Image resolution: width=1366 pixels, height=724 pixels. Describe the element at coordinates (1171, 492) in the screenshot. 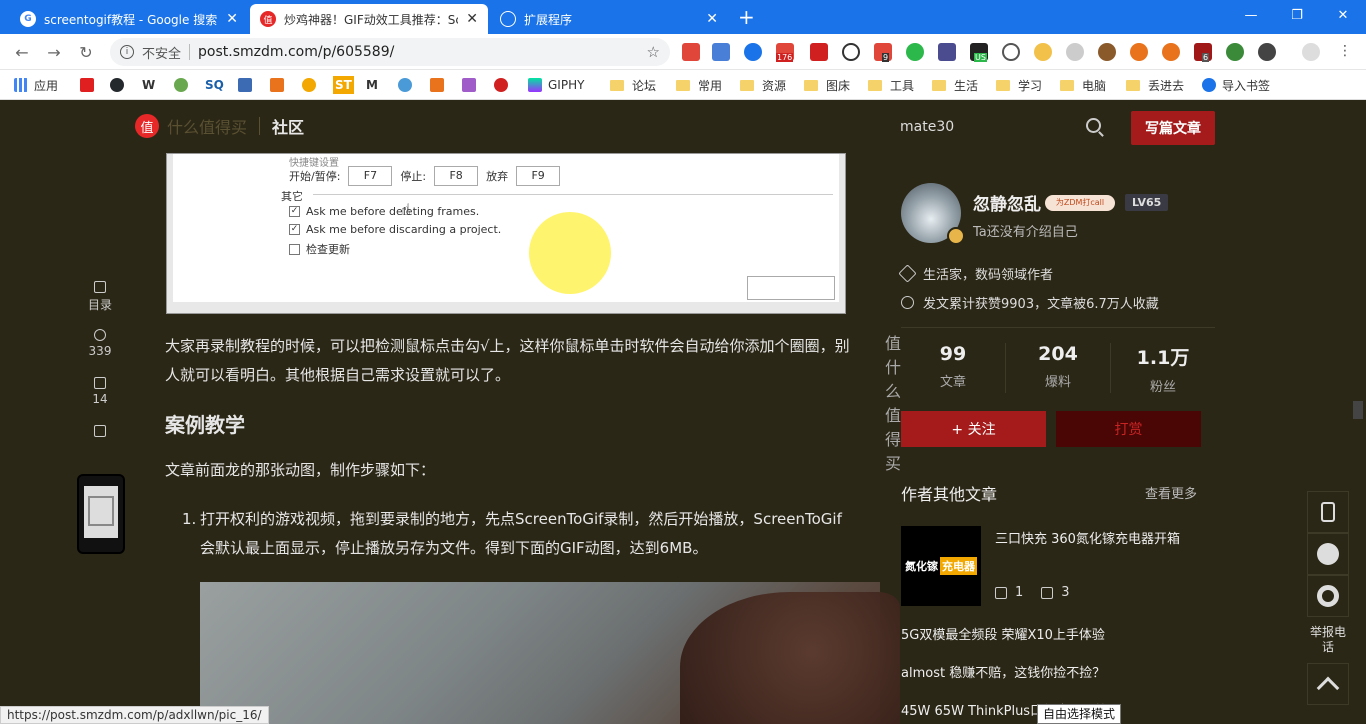

I see `view-more-link: 查看更多` at that location.